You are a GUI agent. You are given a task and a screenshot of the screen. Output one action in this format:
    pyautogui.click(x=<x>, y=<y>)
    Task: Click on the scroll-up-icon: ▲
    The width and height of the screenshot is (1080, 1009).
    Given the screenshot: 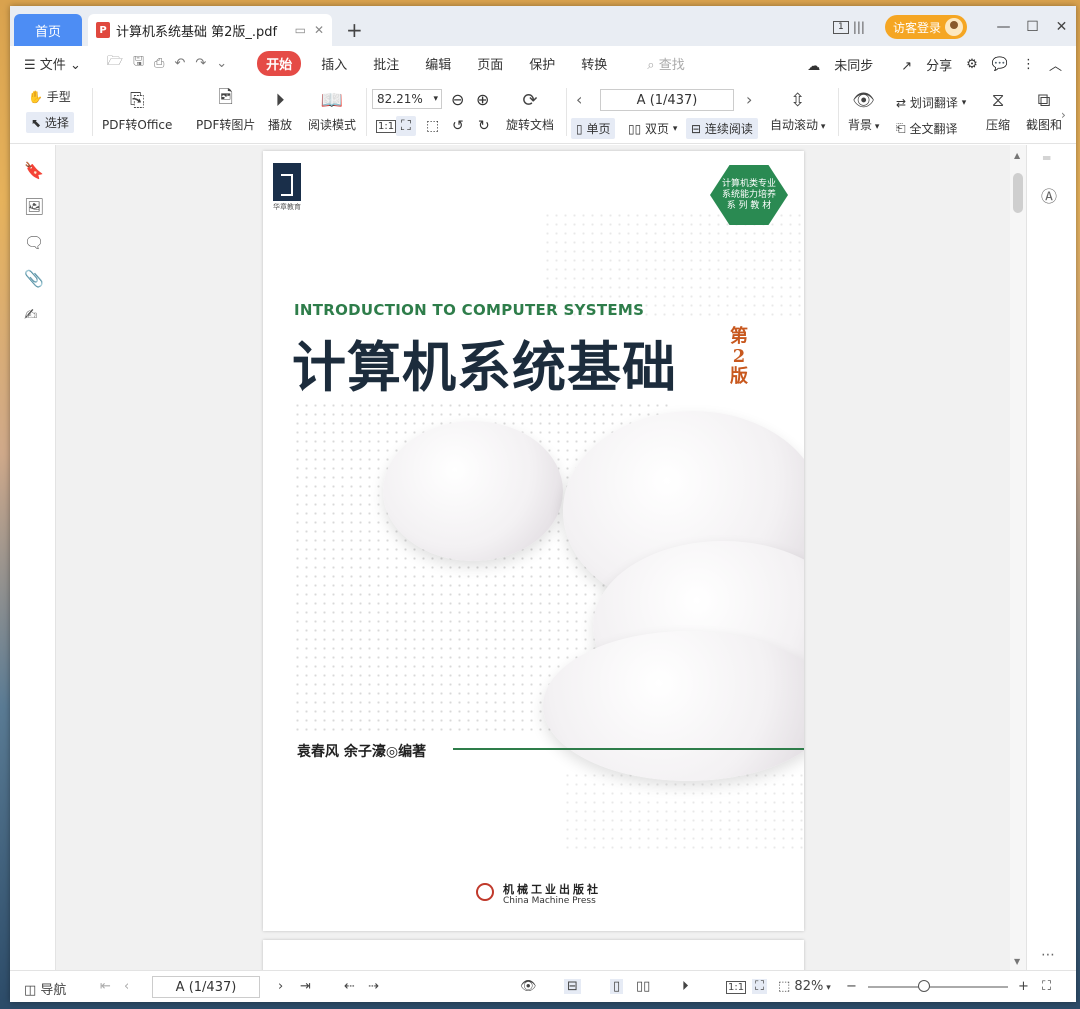 What is the action you would take?
    pyautogui.click(x=1017, y=155)
    